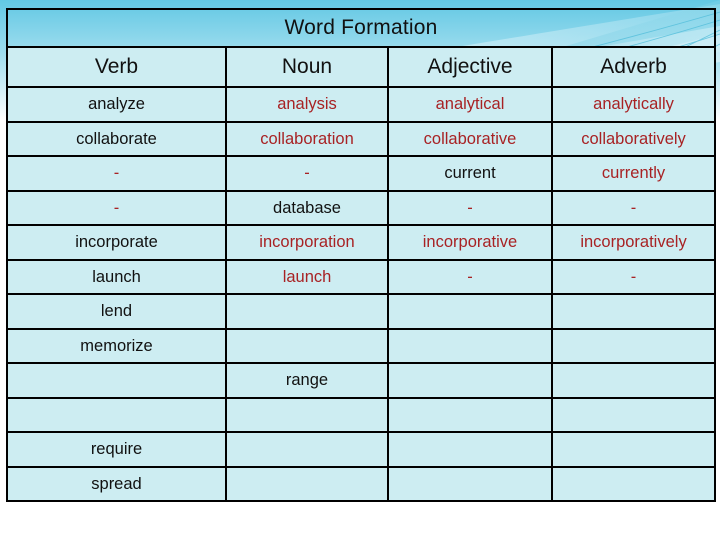 Image resolution: width=720 pixels, height=540 pixels. I want to click on table-row: lend, so click(361, 311).